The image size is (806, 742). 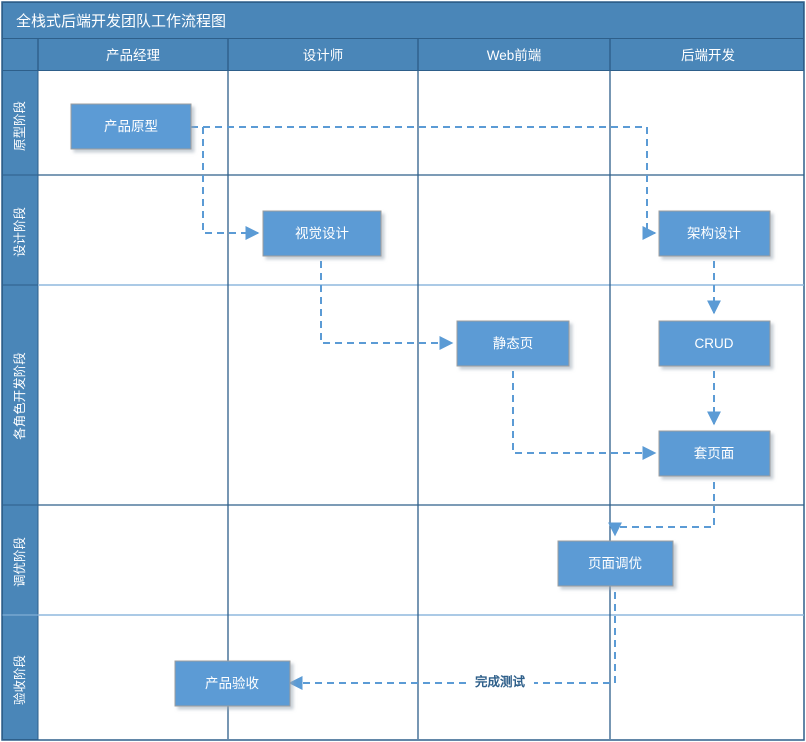 I want to click on lane-label-strip, so click(x=20, y=405).